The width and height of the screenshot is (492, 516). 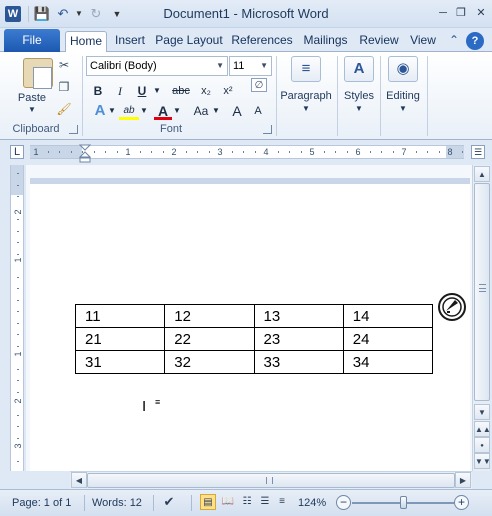 What do you see at coordinates (262, 42) in the screenshot?
I see `tab-references: References` at bounding box center [262, 42].